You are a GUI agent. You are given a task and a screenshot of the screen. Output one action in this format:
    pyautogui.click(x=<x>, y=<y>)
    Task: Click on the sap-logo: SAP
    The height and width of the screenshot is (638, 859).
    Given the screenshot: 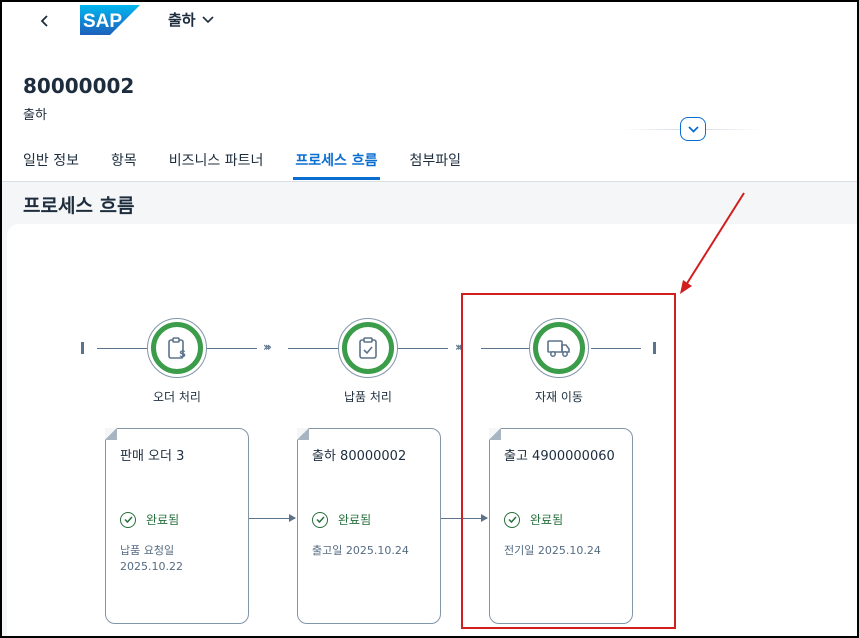 What is the action you would take?
    pyautogui.click(x=110, y=20)
    